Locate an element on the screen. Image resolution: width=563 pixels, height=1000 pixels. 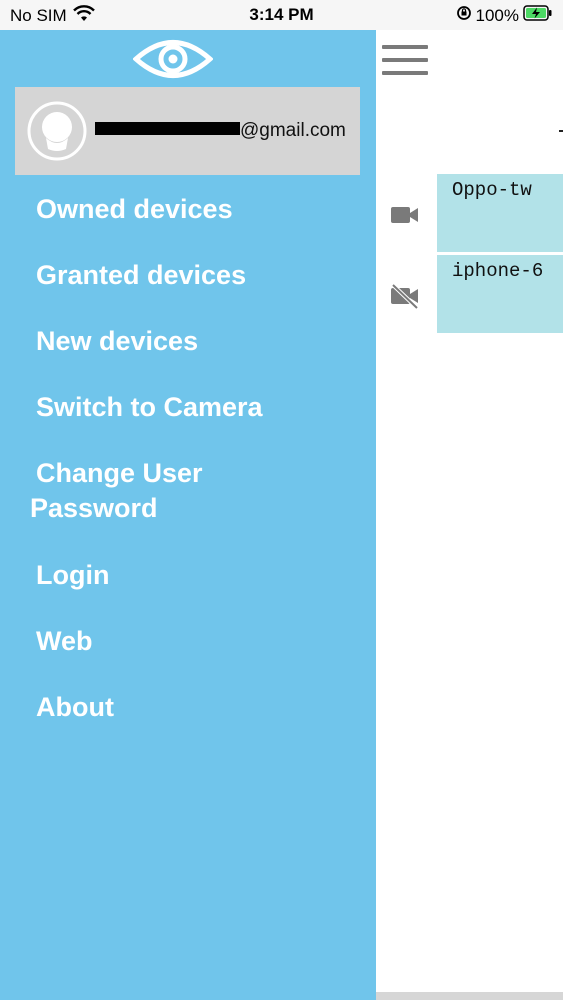
menu-item-granted-devices: Granted devices is located at coordinates (196, 275).